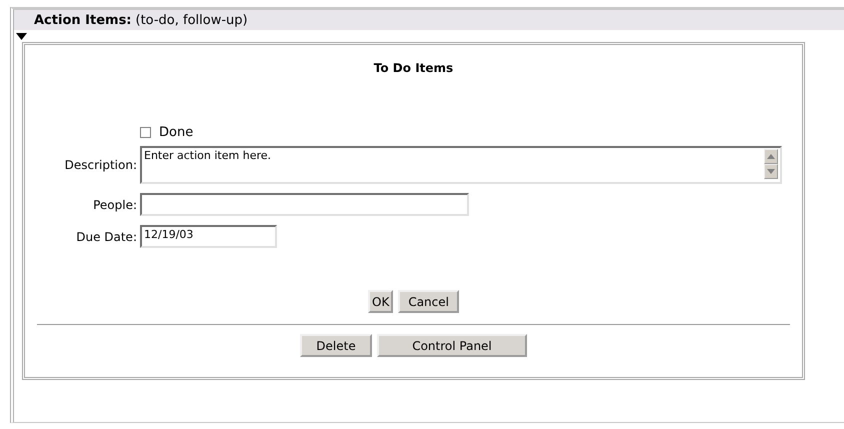 The height and width of the screenshot is (429, 844). I want to click on input-field, so click(304, 204).